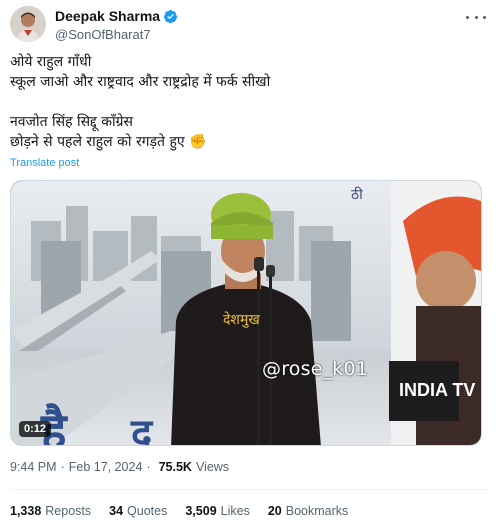  What do you see at coordinates (175, 467) in the screenshot?
I see `views-count: 75.5K` at bounding box center [175, 467].